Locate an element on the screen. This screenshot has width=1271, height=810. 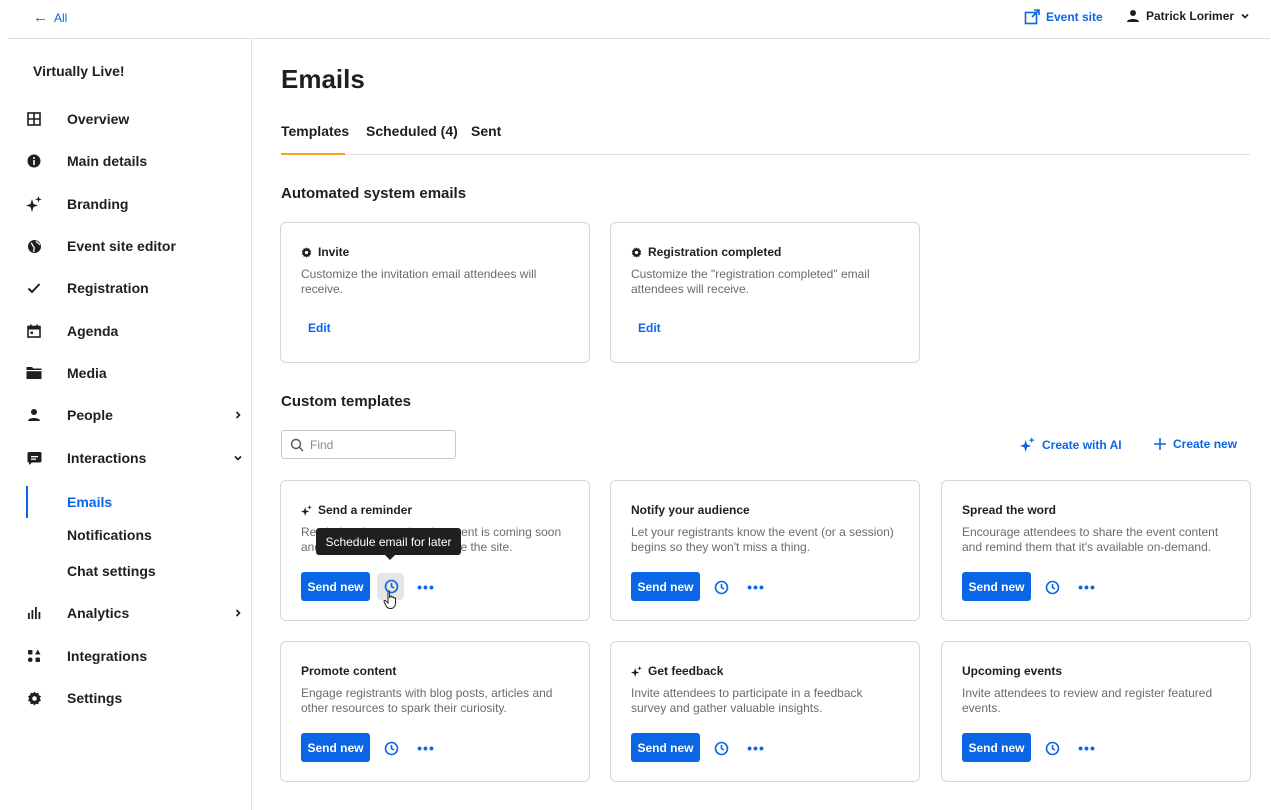
card-title: Promote content is located at coordinates (348, 671).